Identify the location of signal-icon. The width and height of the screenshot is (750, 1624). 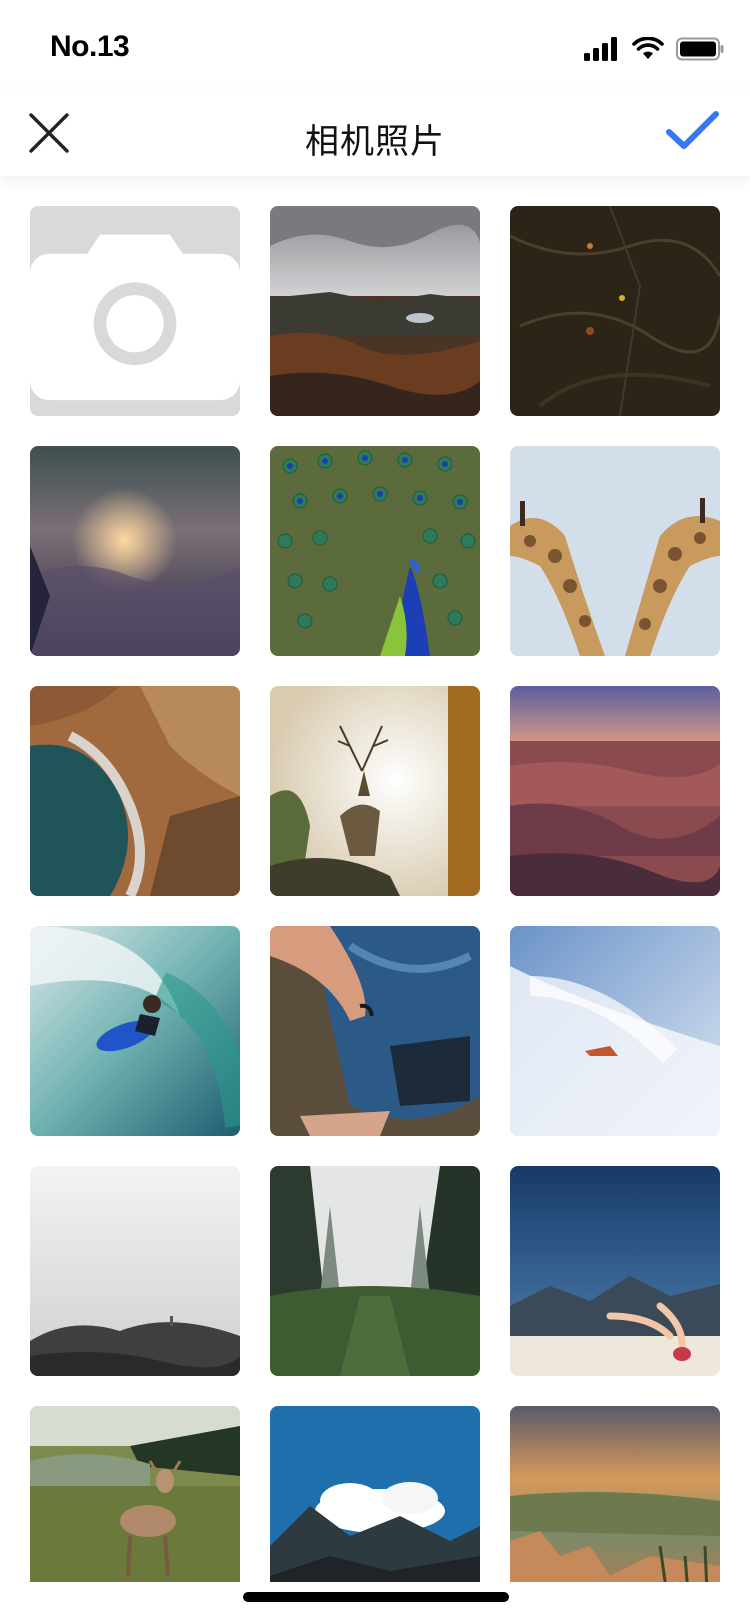
(600, 49).